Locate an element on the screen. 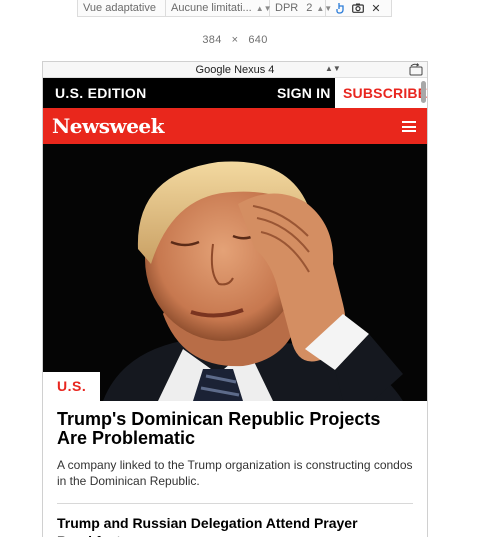 The height and width of the screenshot is (537, 480). throttle-select: Aucune limitati... ▲▼ is located at coordinates (219, 8).